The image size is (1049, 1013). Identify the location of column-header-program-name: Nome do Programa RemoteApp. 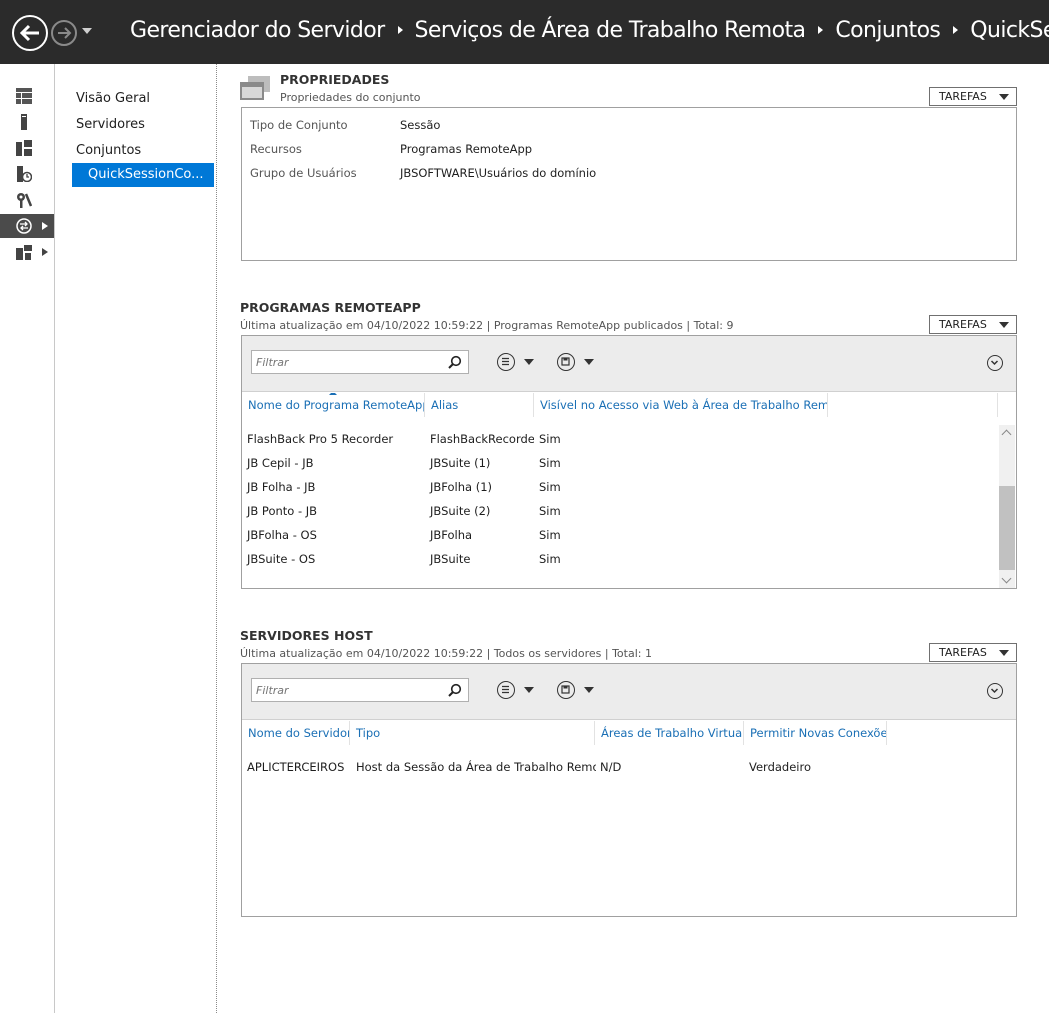
(333, 405).